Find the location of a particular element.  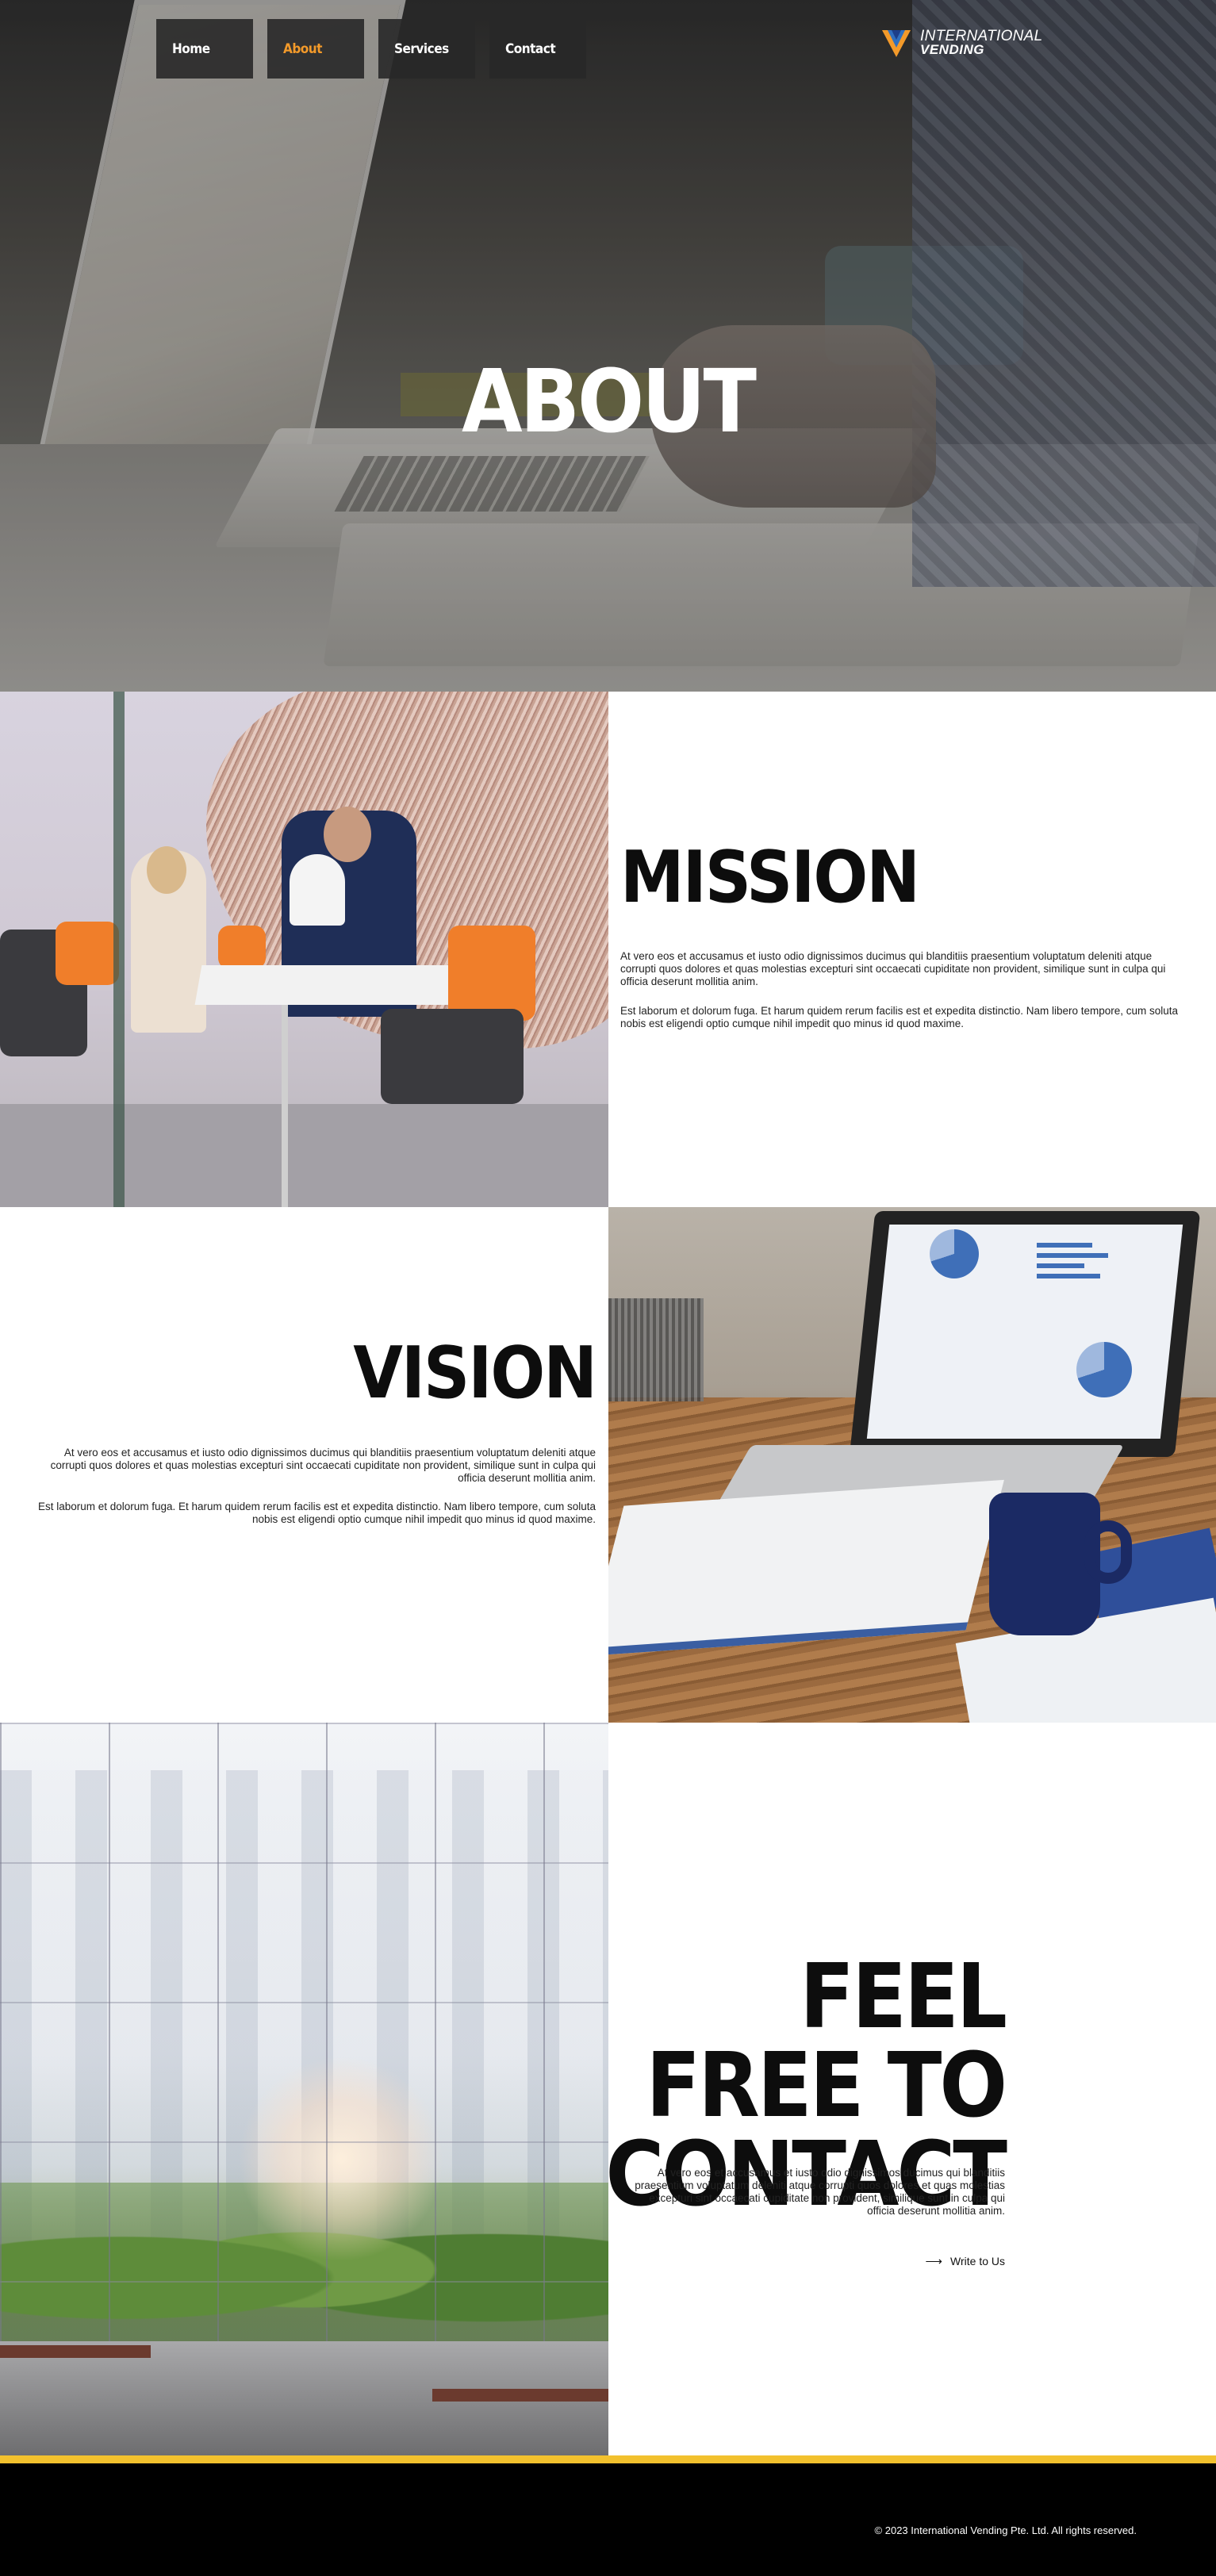

brand-wordmark: INTERNATIONAL VENDING is located at coordinates (981, 42).